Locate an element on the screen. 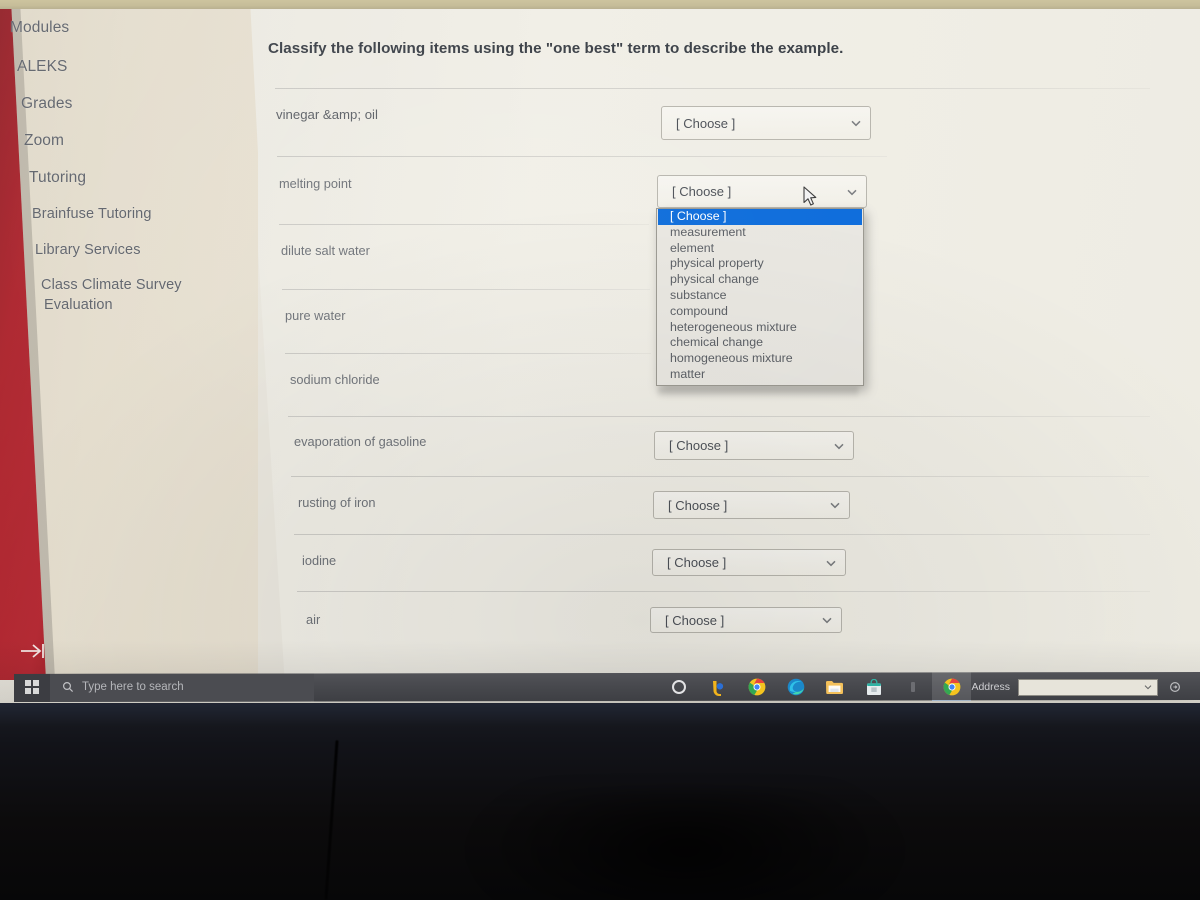 This screenshot has width=1200, height=900. collapse-arrow-icon is located at coordinates (33, 651).